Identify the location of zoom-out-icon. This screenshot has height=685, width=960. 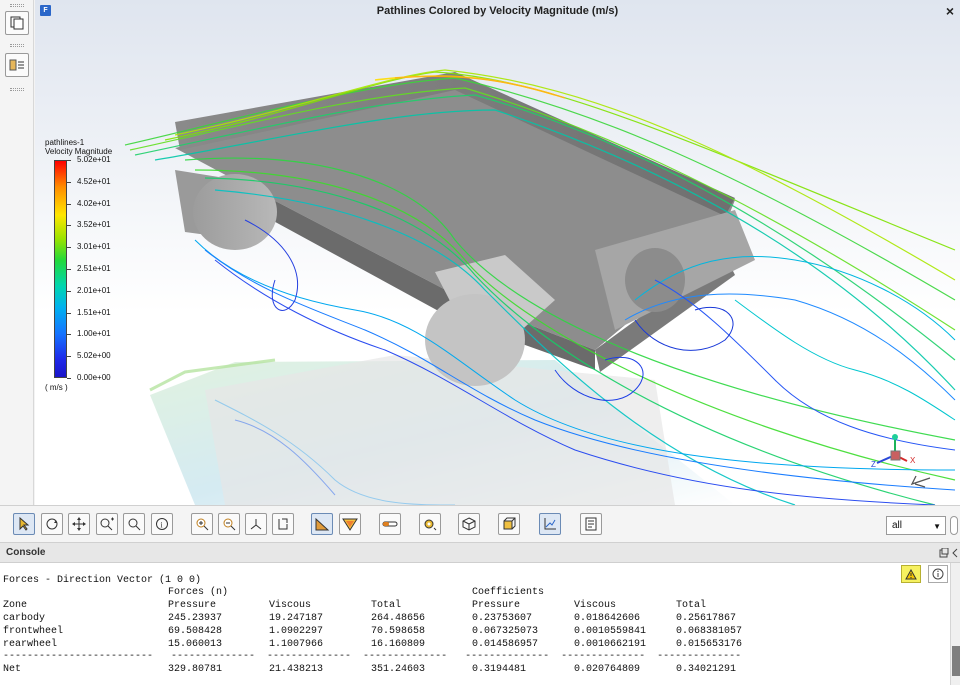
(229, 524).